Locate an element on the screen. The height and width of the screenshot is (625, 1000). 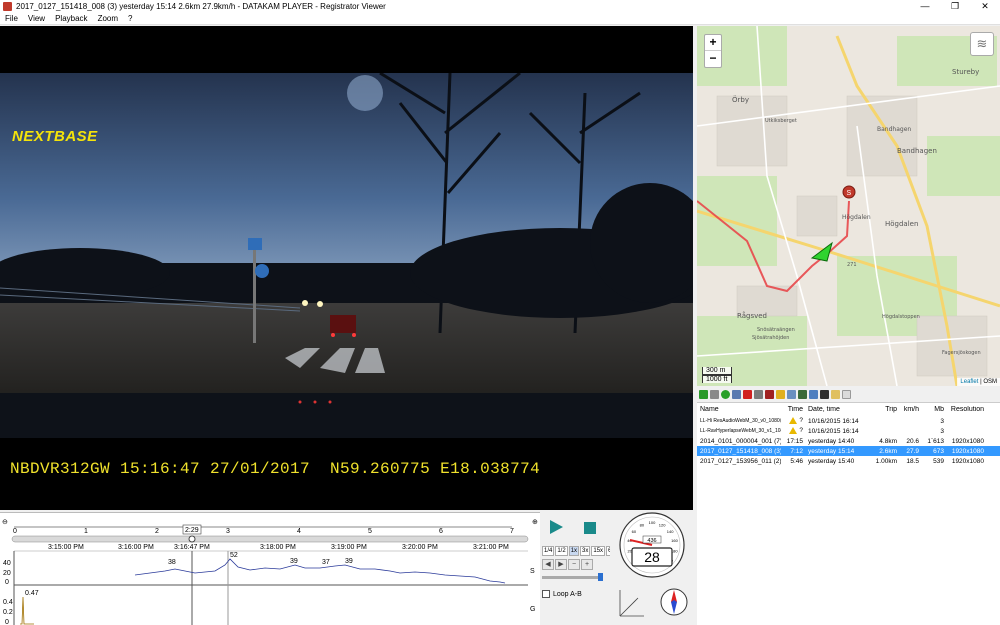
column-header-name: Name is located at coordinates (739, 409).